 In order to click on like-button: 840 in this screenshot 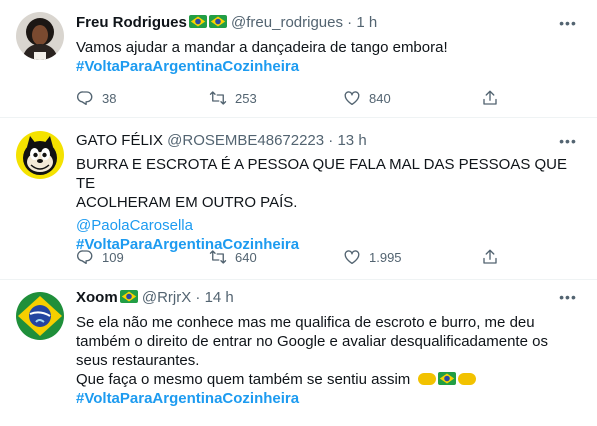, I will do `click(367, 98)`.